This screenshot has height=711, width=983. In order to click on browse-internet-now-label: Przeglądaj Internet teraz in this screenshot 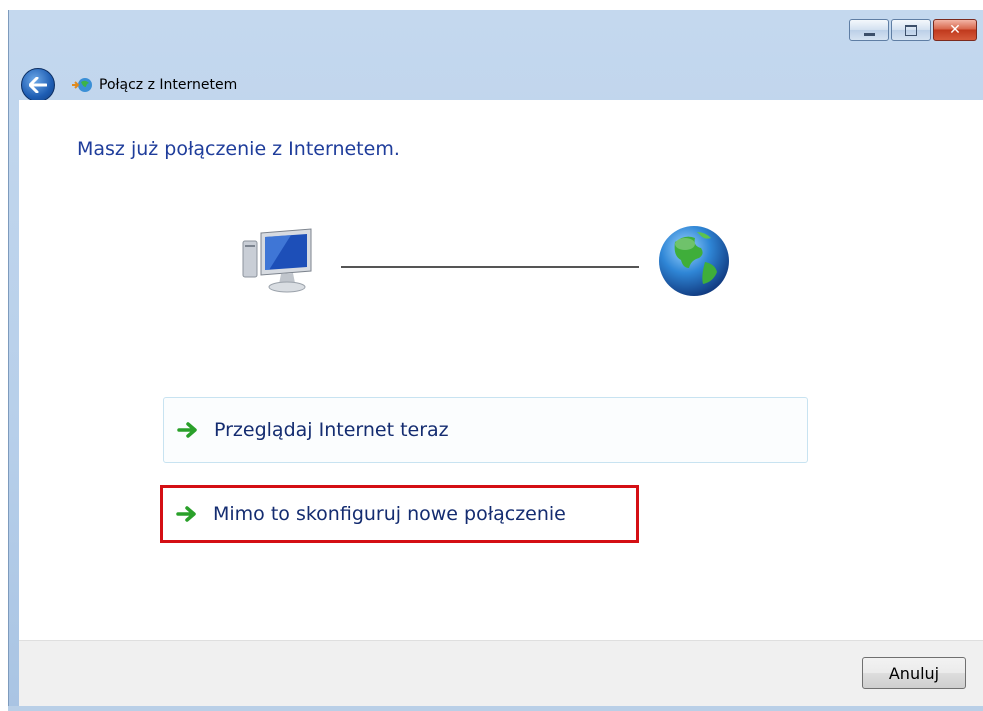, I will do `click(331, 430)`.